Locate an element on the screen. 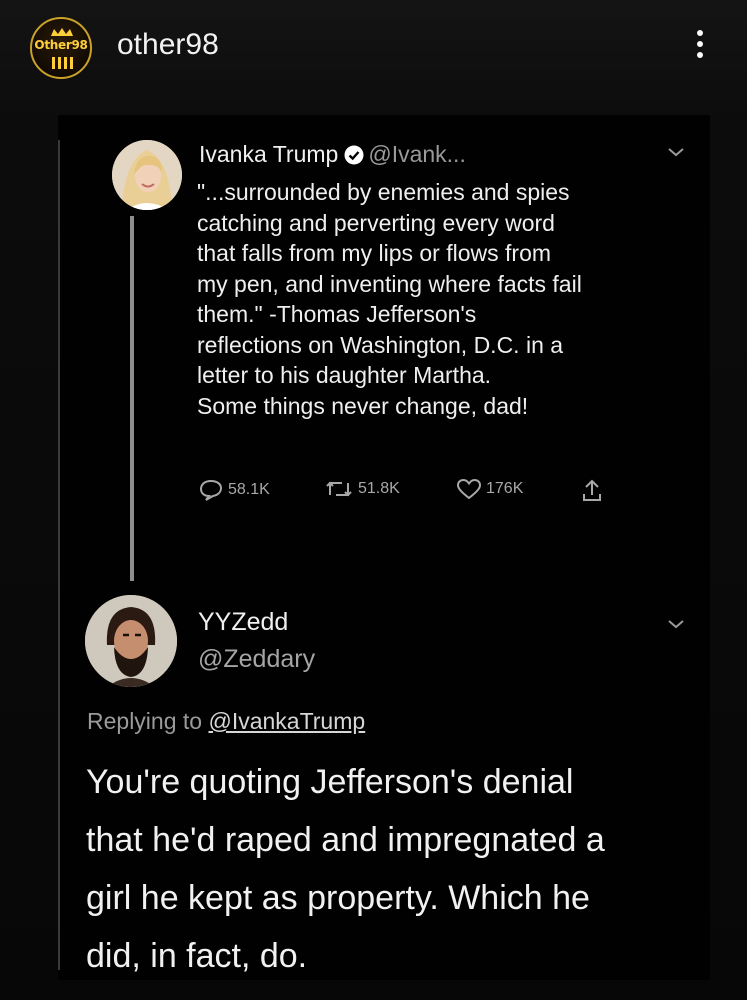 The image size is (747, 1000). crown-icon is located at coordinates (62, 32).